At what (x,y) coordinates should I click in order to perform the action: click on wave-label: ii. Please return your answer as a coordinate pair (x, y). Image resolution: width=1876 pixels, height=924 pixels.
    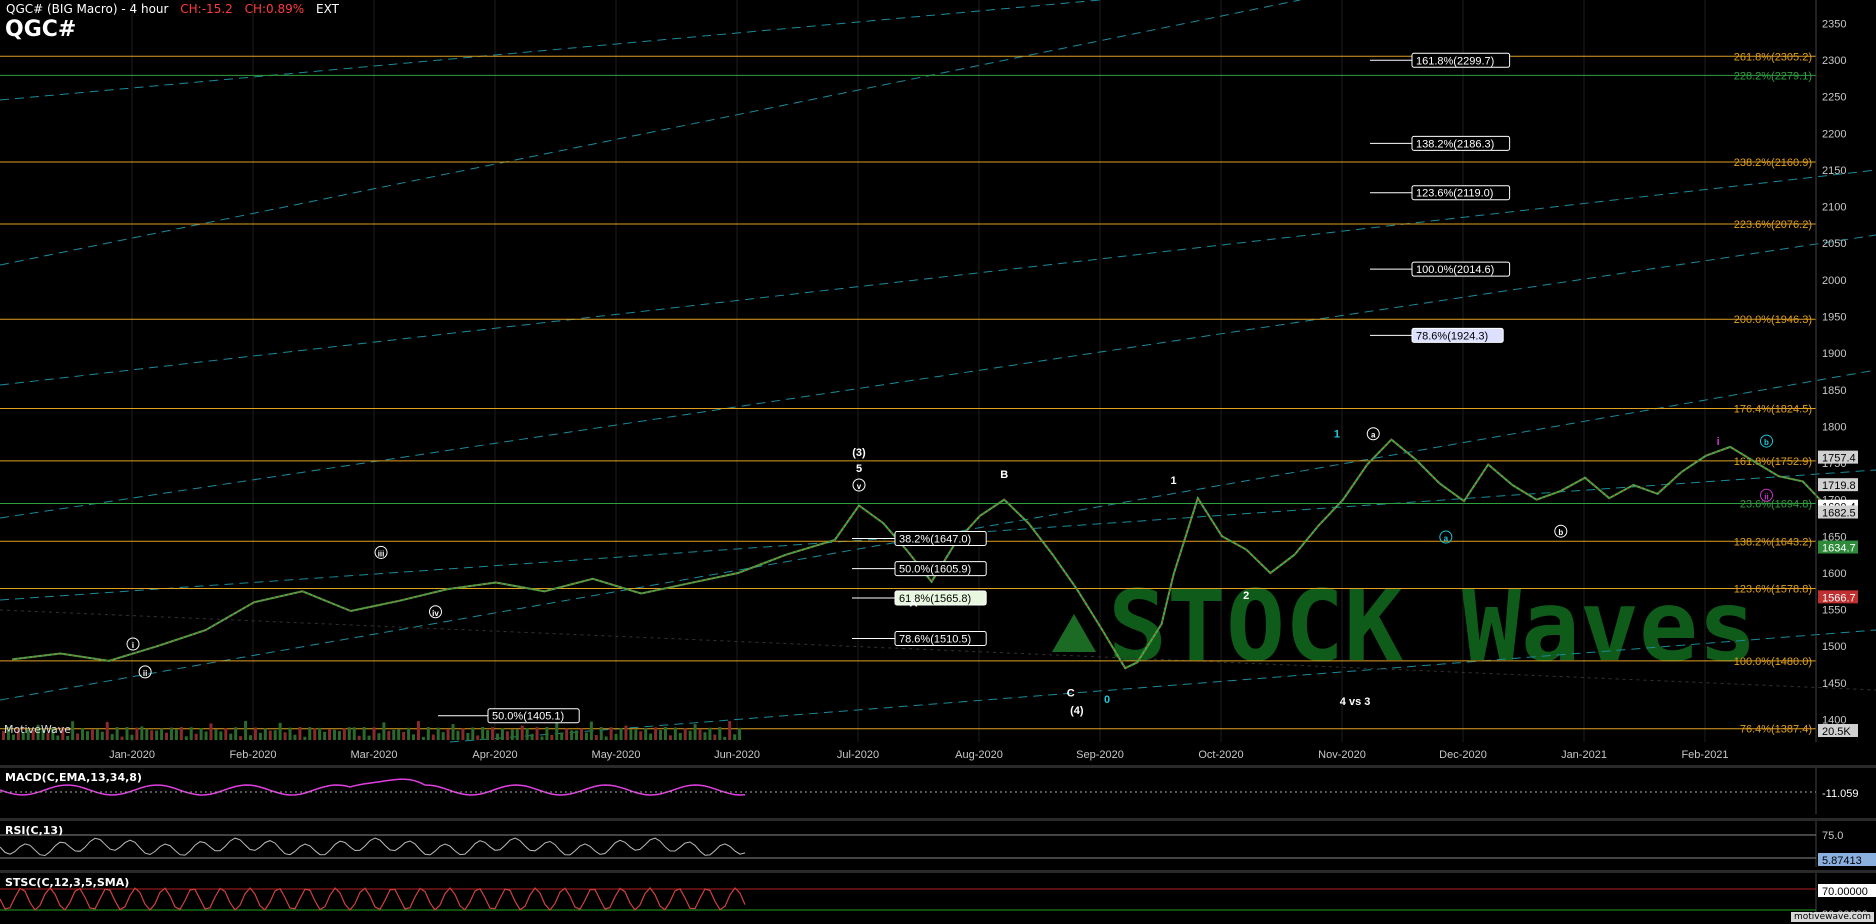
    Looking at the image, I should click on (1766, 496).